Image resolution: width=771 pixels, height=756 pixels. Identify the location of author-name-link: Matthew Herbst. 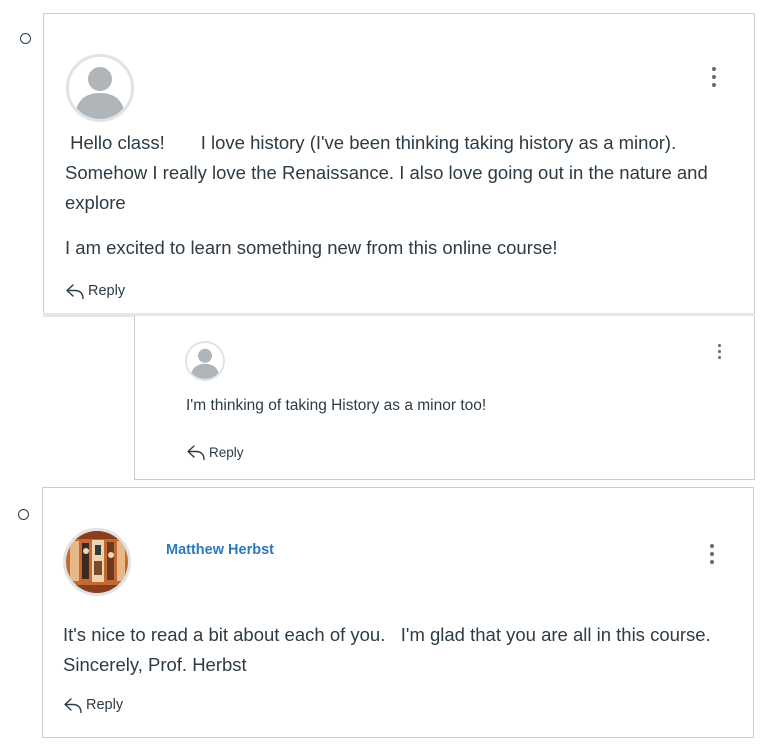
(220, 550).